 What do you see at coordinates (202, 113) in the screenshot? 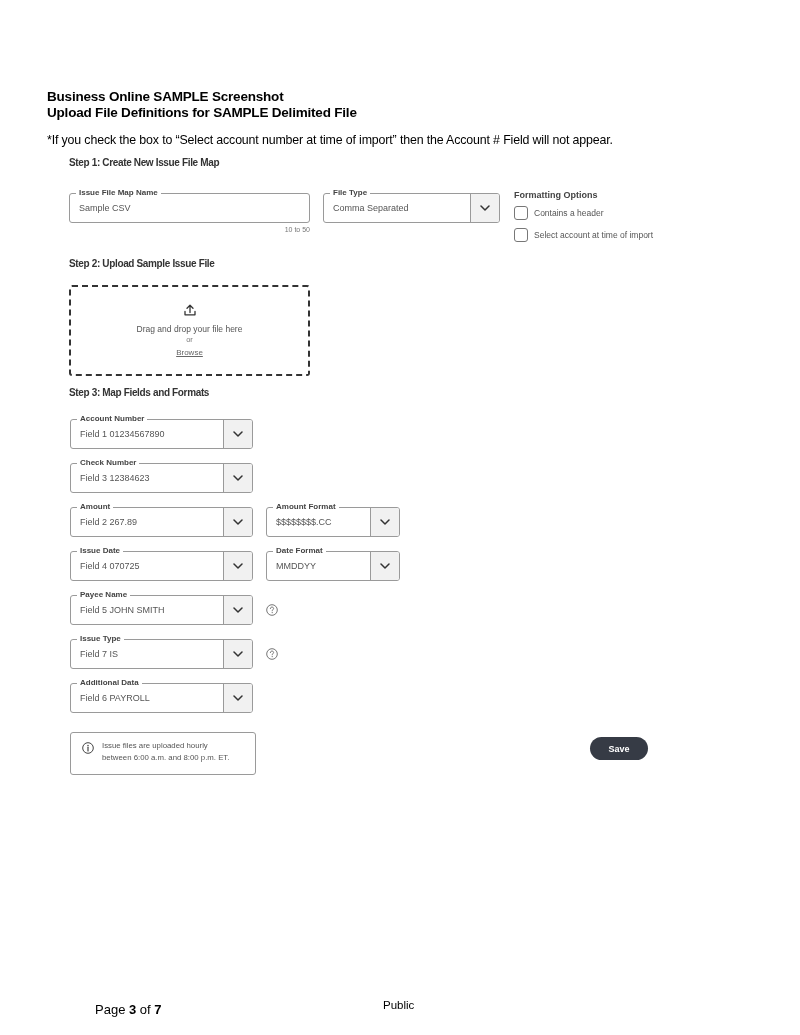
I see `document-title: Upload File Definitions for SAMPLE Delimited File` at bounding box center [202, 113].